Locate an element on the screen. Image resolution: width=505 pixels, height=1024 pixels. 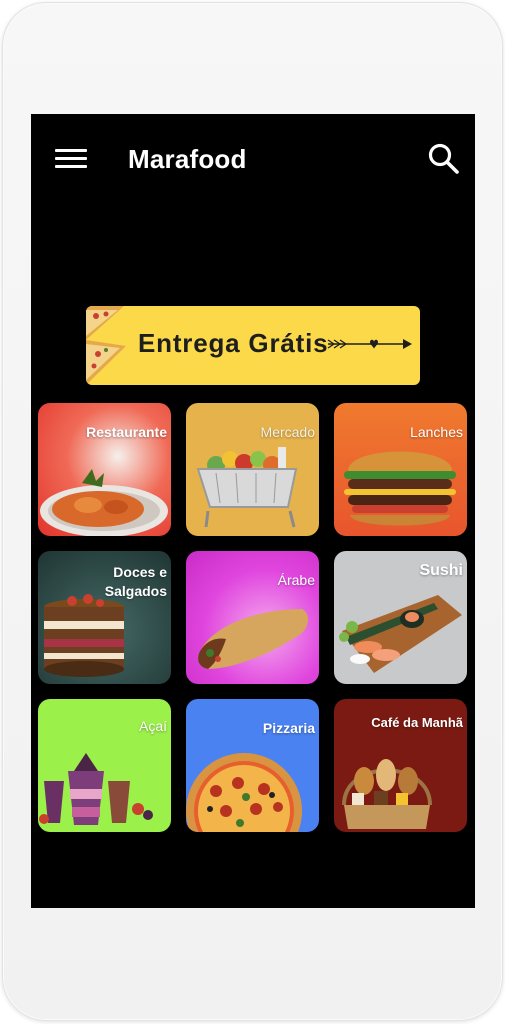
category-label-restaurante: Restaurante is located at coordinates (126, 432).